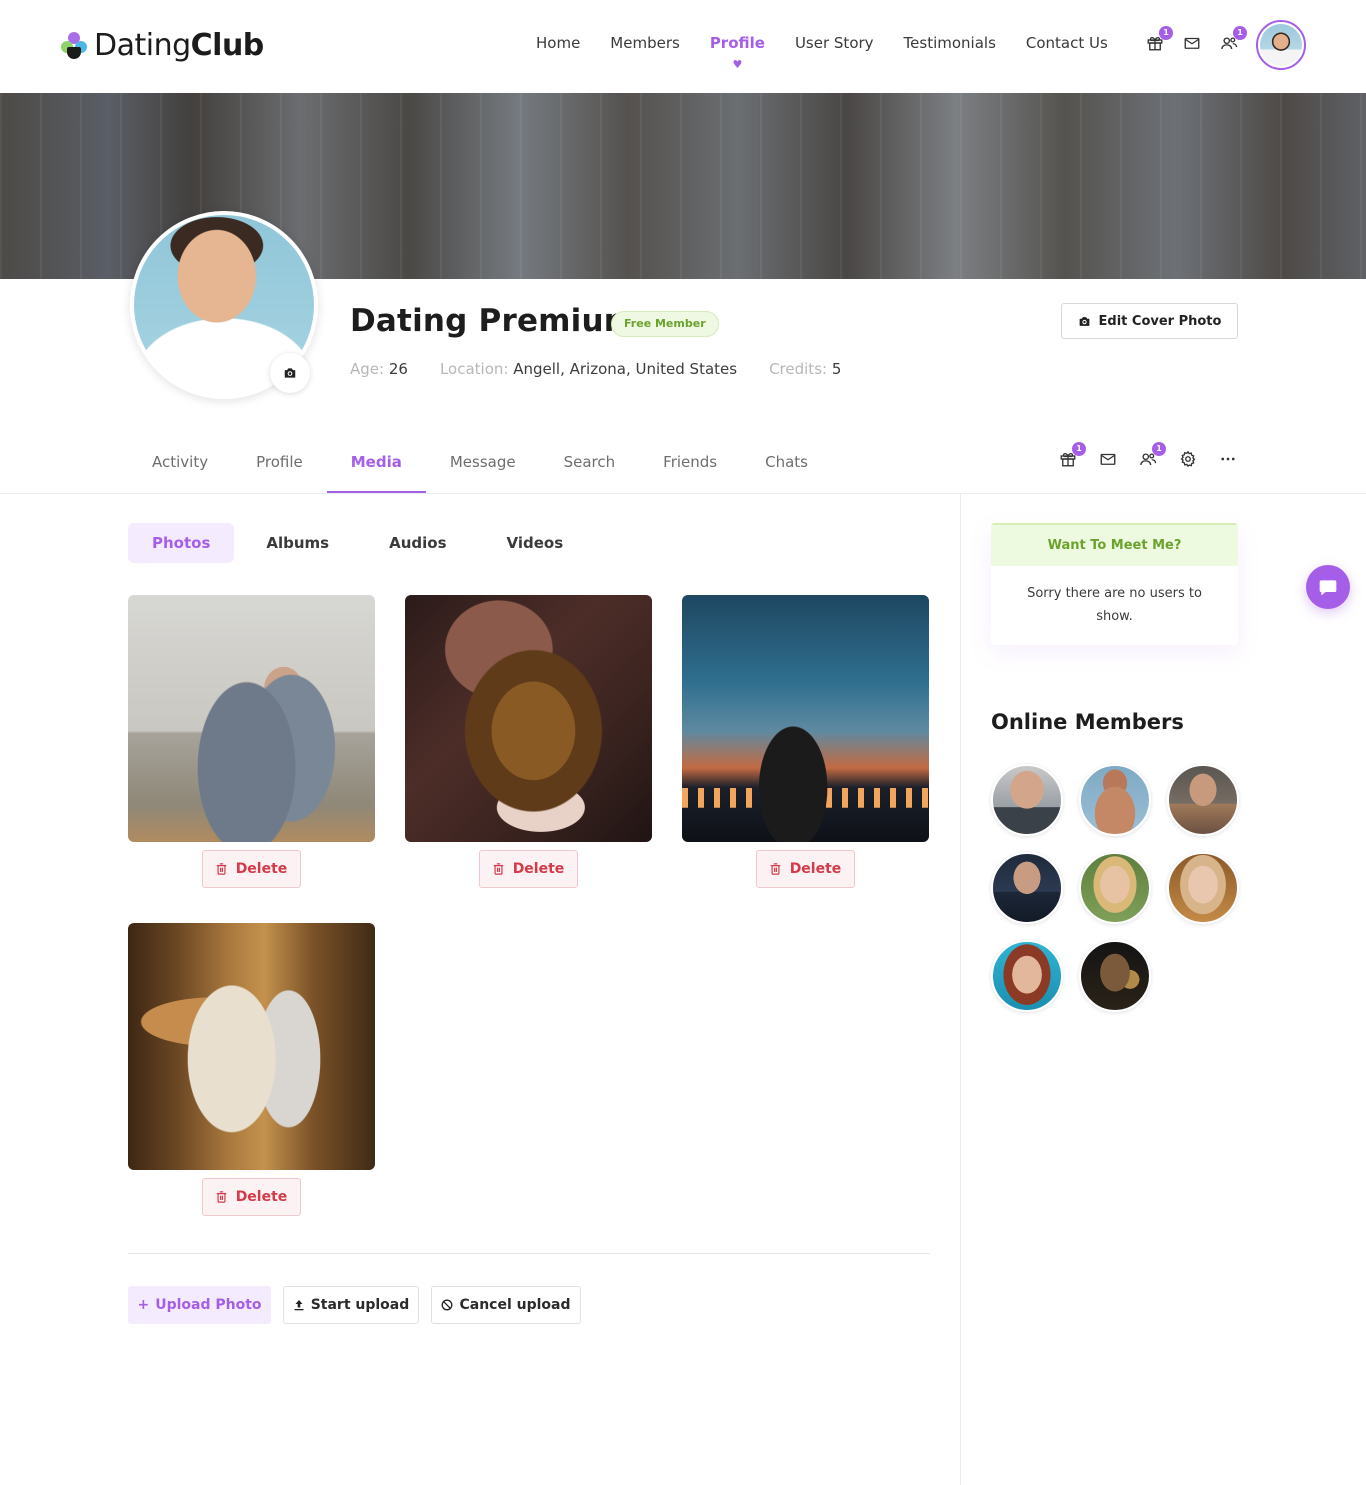 This screenshot has height=1485, width=1366. Describe the element at coordinates (665, 324) in the screenshot. I see `membership-badge: Free Member` at that location.